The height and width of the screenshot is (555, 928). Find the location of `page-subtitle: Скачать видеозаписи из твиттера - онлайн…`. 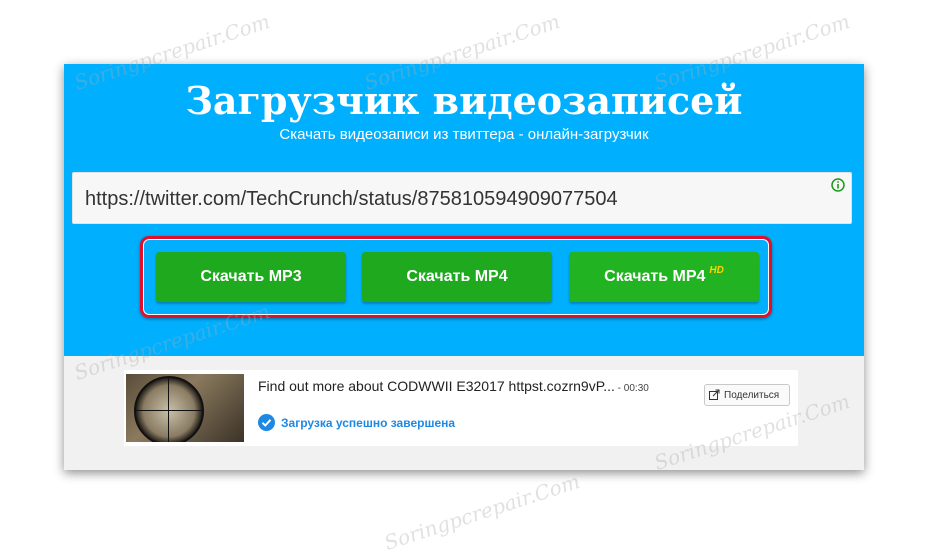

page-subtitle: Скачать видеозаписи из твиттера - онлайн… is located at coordinates (464, 134).